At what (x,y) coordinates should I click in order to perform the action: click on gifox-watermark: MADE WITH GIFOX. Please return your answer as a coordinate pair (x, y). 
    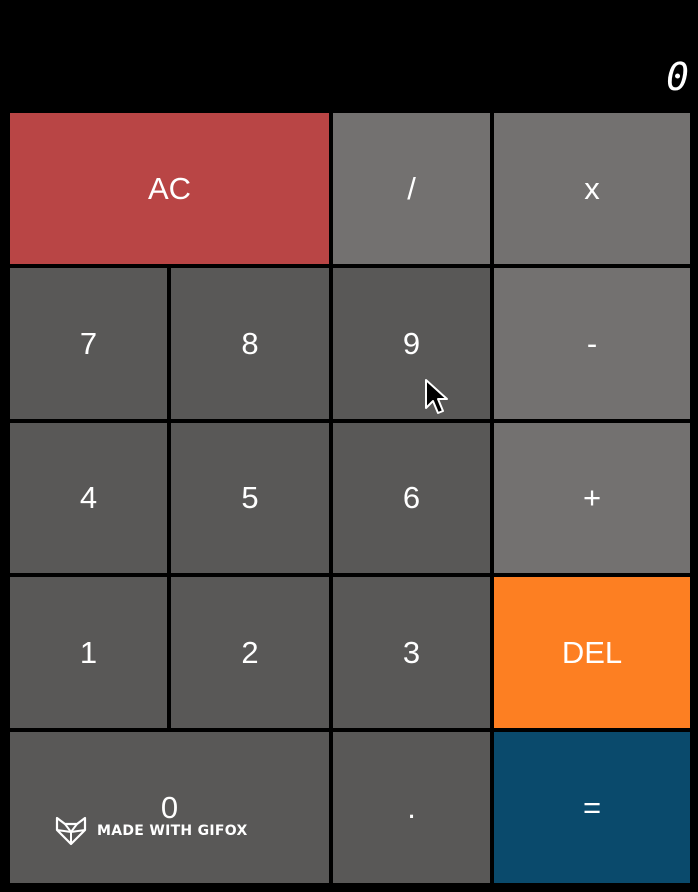
    Looking at the image, I should click on (151, 831).